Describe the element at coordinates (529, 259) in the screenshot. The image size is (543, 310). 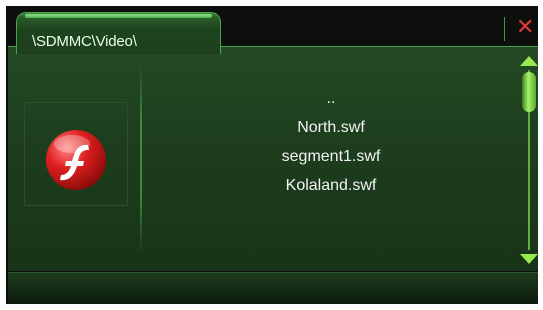
I see `scroll-down-arrow-icon` at that location.